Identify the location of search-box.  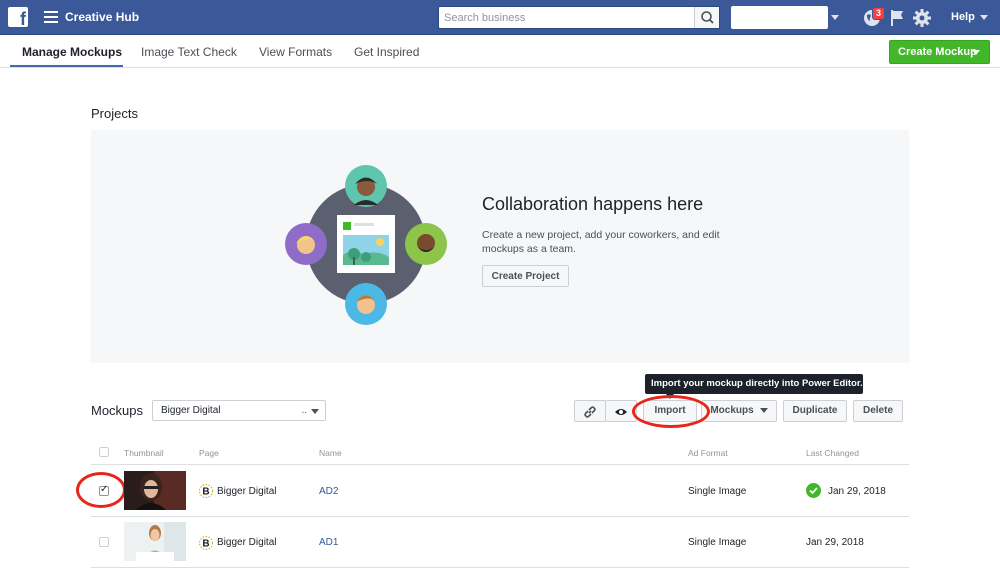
(579, 17).